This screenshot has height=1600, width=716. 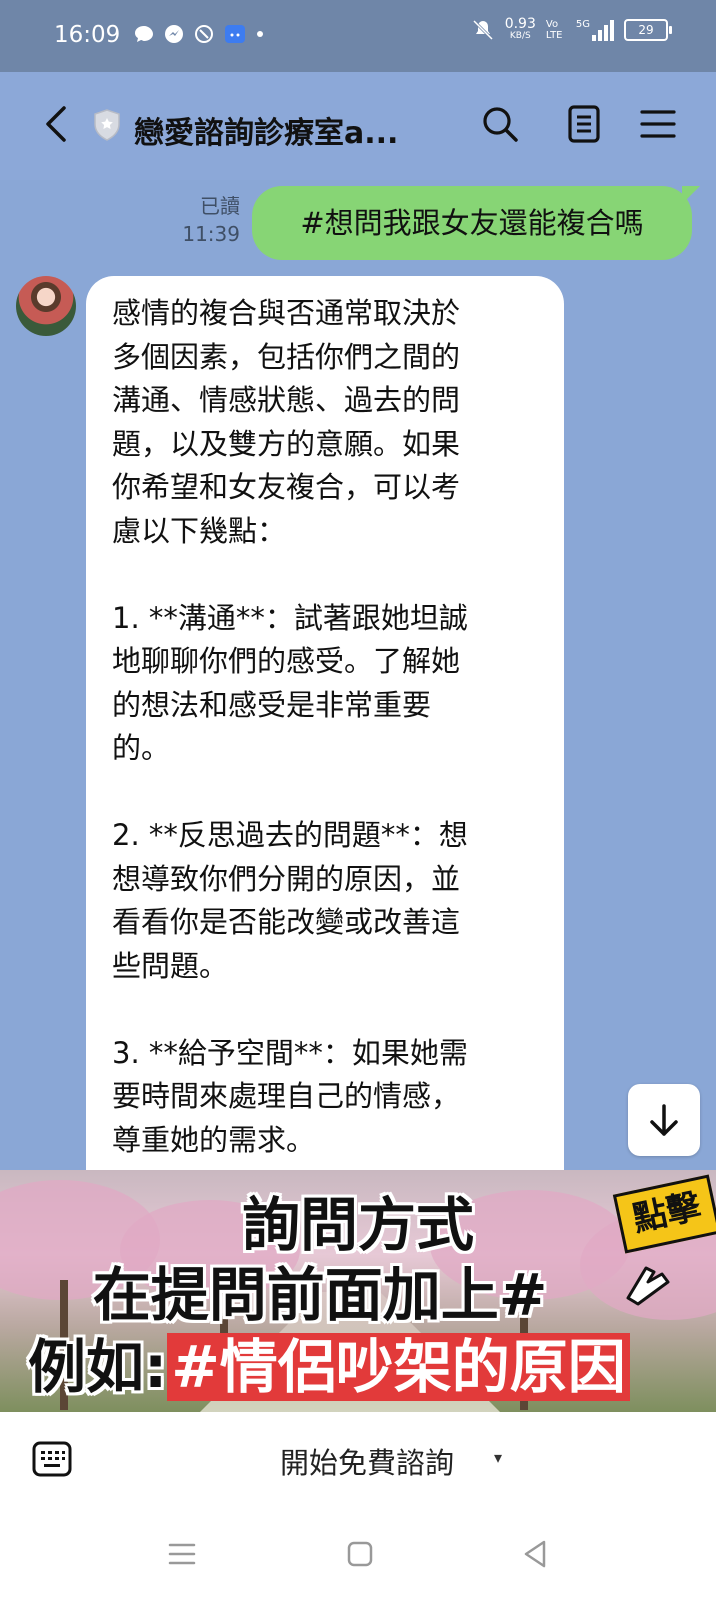 I want to click on messenger-icon, so click(x=174, y=34).